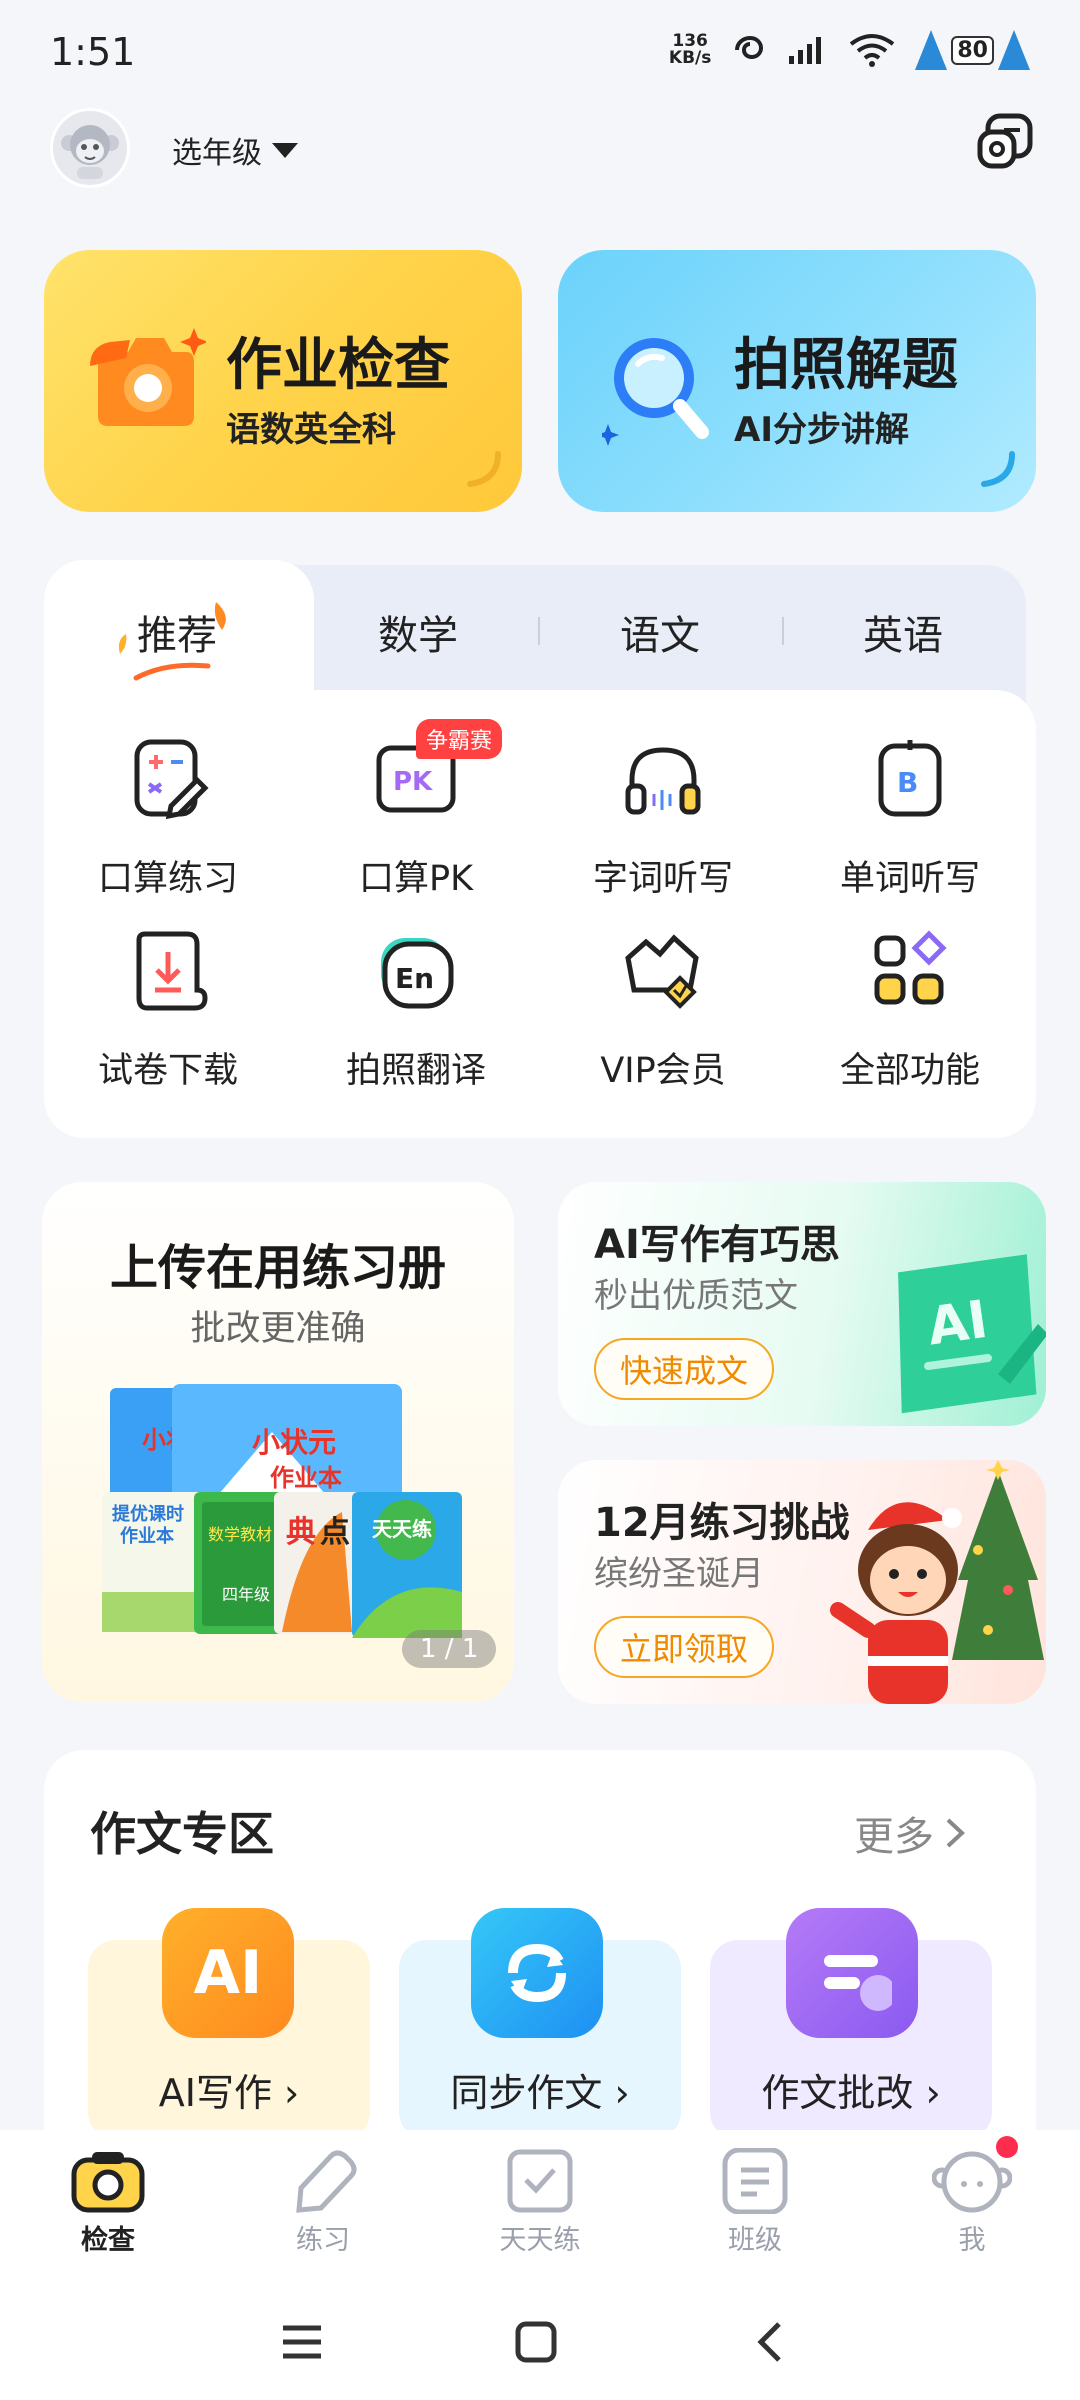 The width and height of the screenshot is (1080, 2400). I want to click on tab-recommend: 推荐, so click(177, 632).